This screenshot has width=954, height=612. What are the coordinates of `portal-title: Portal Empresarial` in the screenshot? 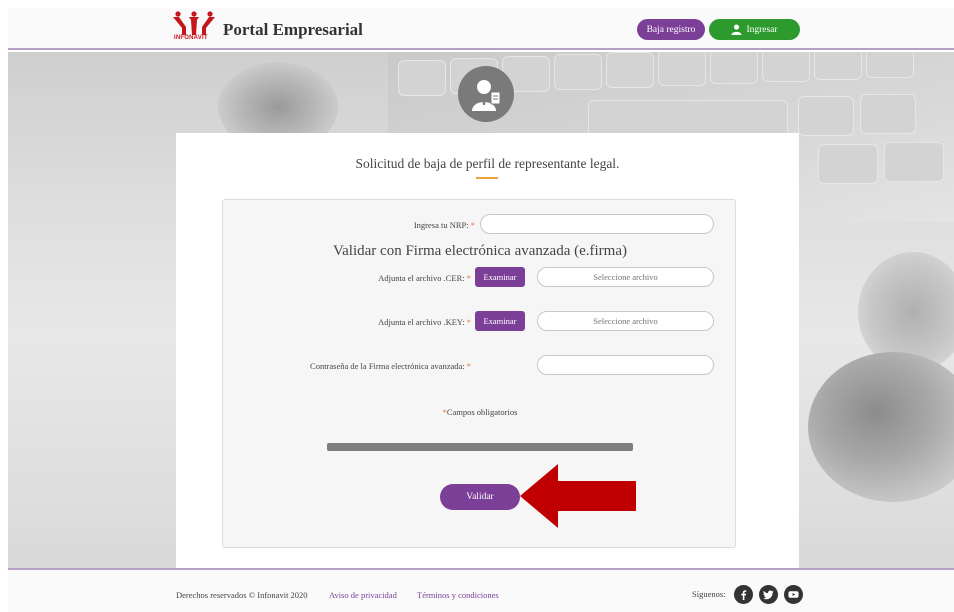 It's located at (293, 29).